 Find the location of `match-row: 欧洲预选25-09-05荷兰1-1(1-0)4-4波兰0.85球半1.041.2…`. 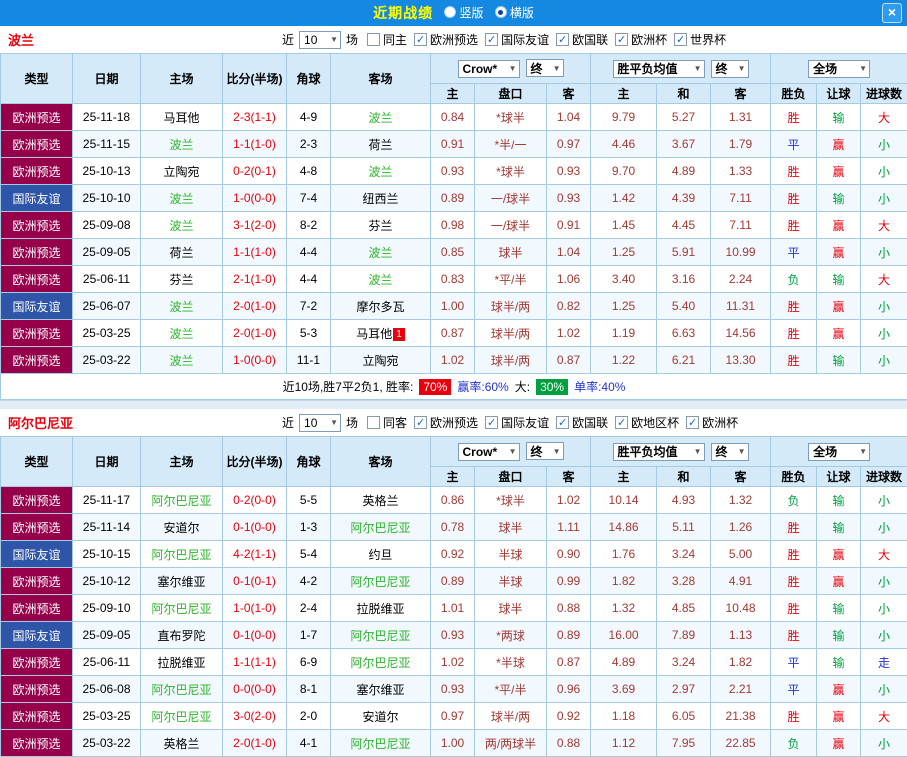

match-row: 欧洲预选25-09-05荷兰1-1(1-0)4-4波兰0.85球半1.041.2… is located at coordinates (454, 252).